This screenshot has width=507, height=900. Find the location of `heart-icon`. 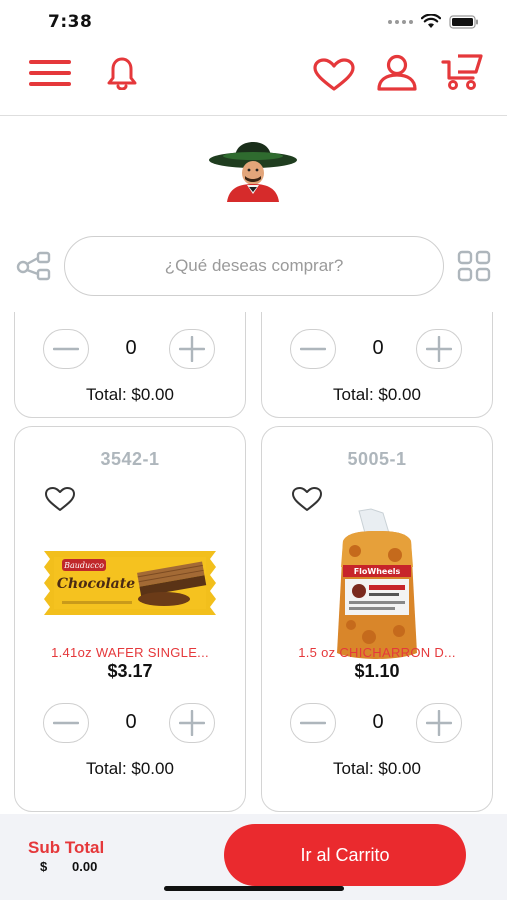

heart-icon is located at coordinates (334, 75).